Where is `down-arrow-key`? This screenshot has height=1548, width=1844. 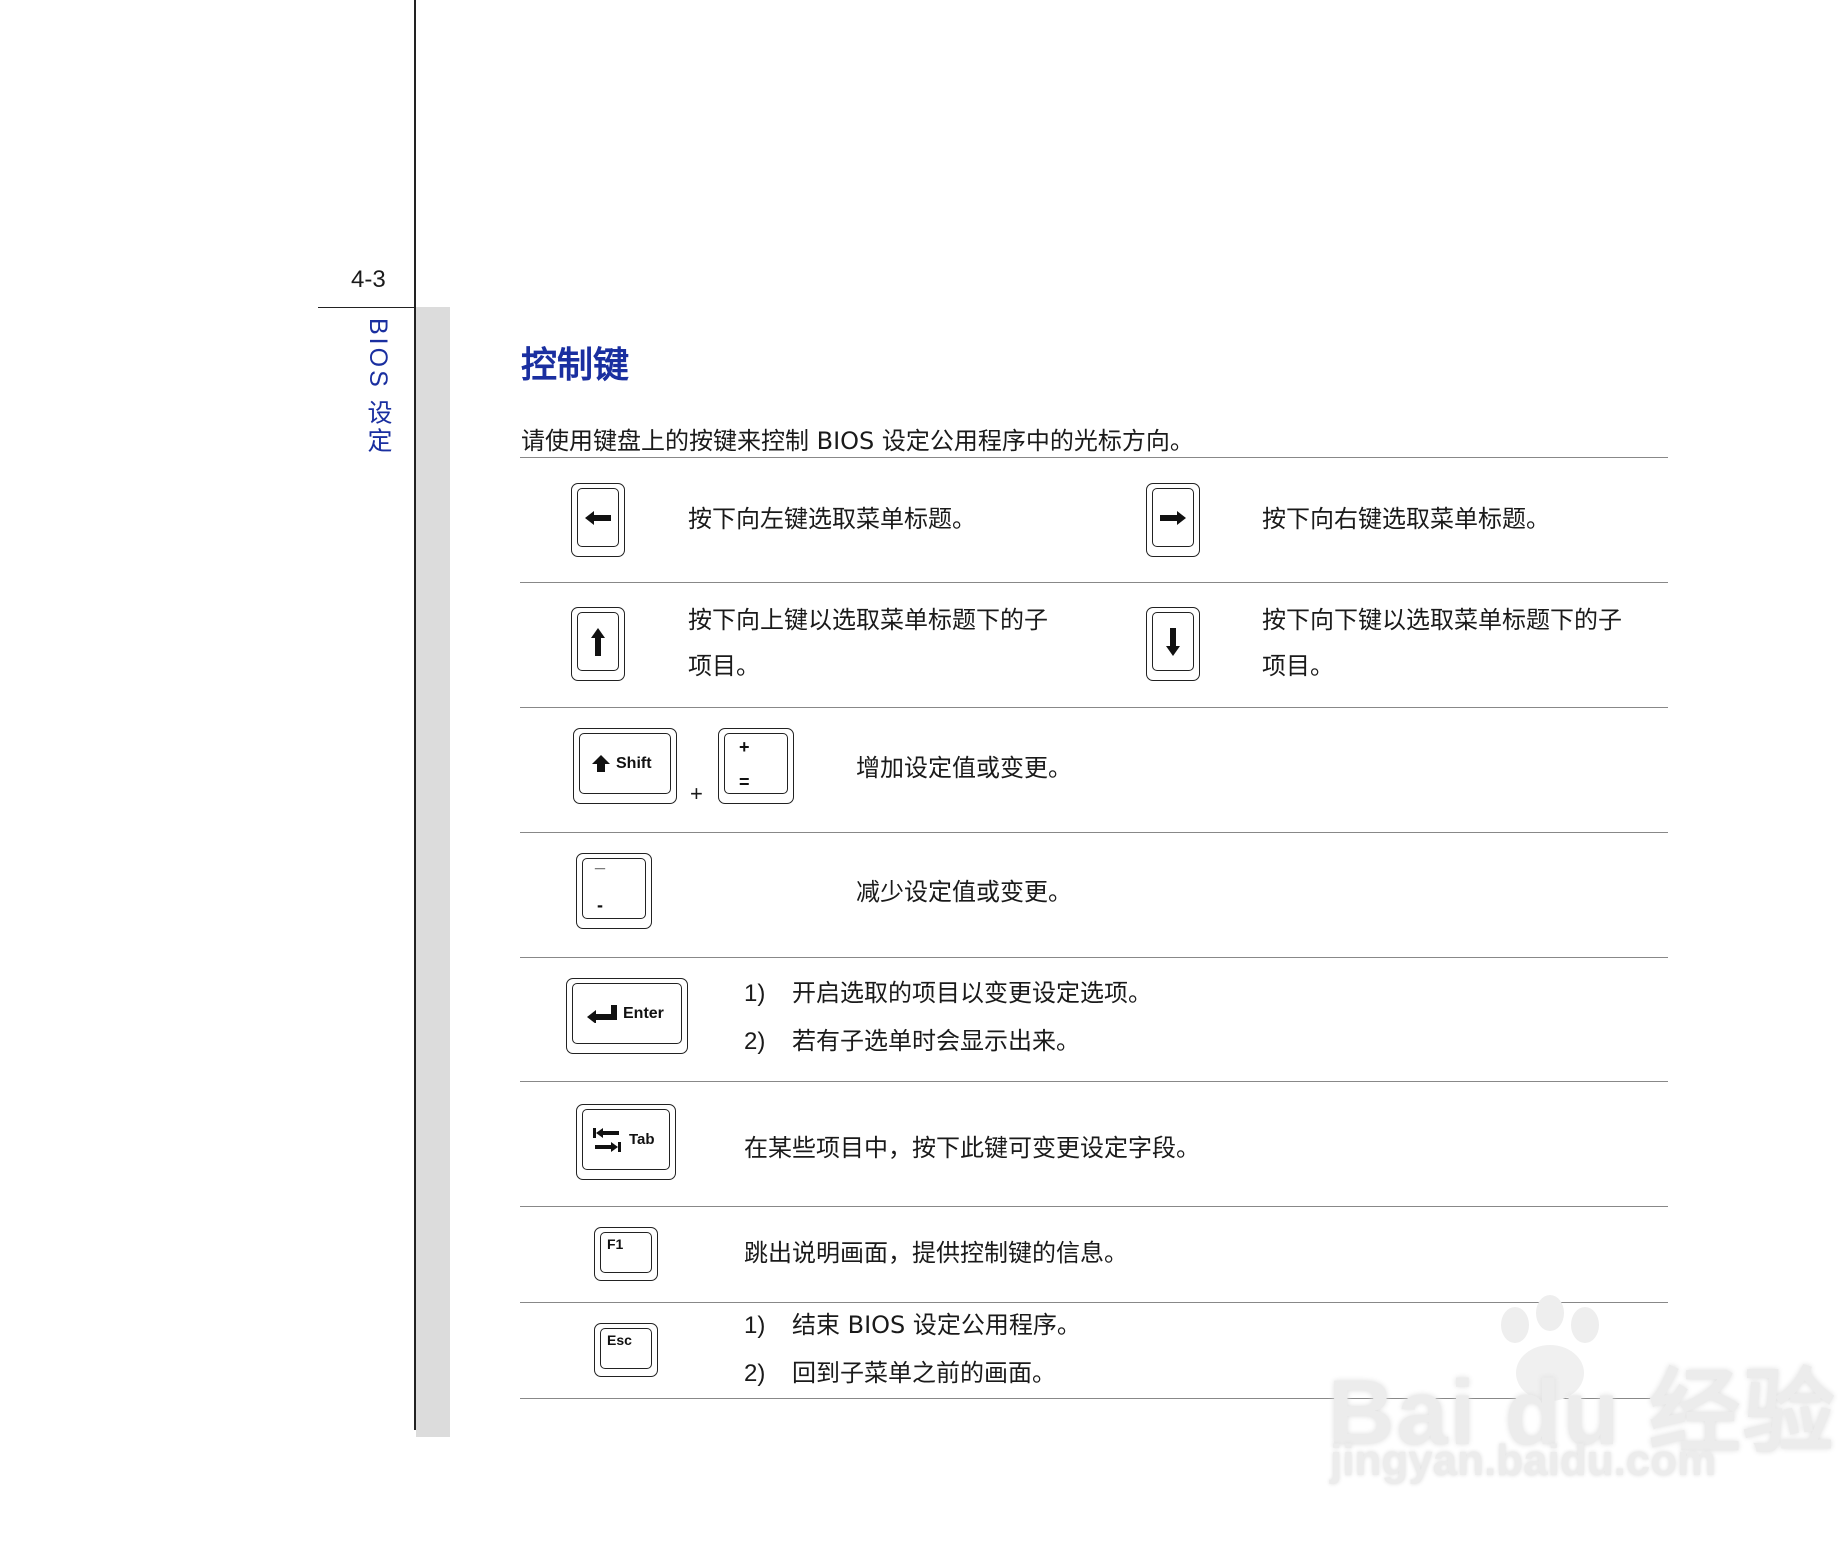
down-arrow-key is located at coordinates (1173, 644).